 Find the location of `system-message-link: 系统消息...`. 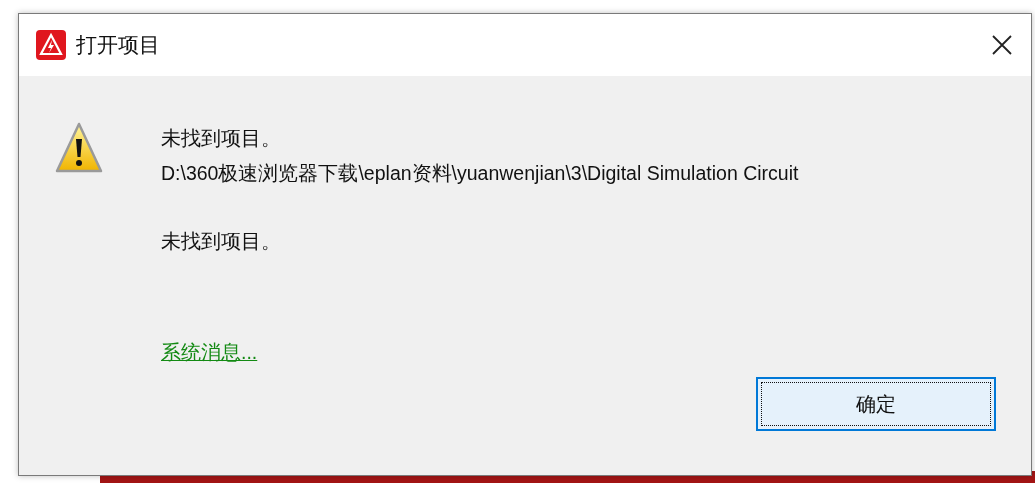

system-message-link: 系统消息... is located at coordinates (209, 352).